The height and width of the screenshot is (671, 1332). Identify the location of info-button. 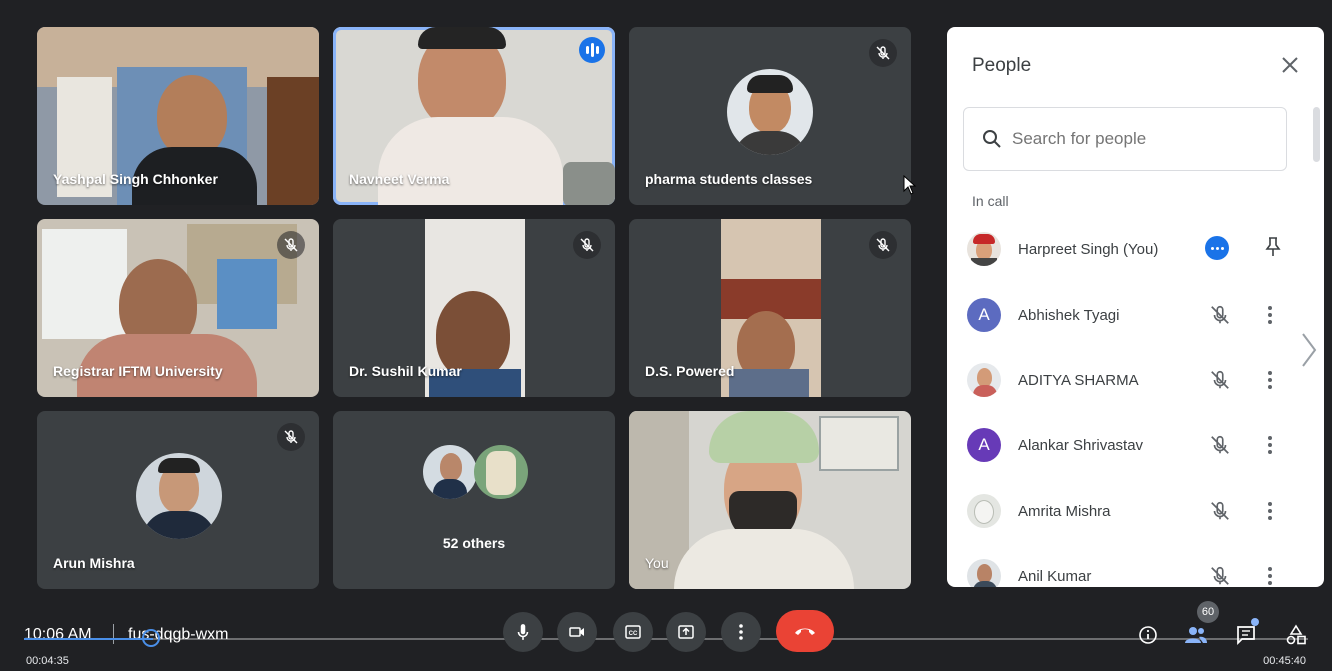
(1148, 635).